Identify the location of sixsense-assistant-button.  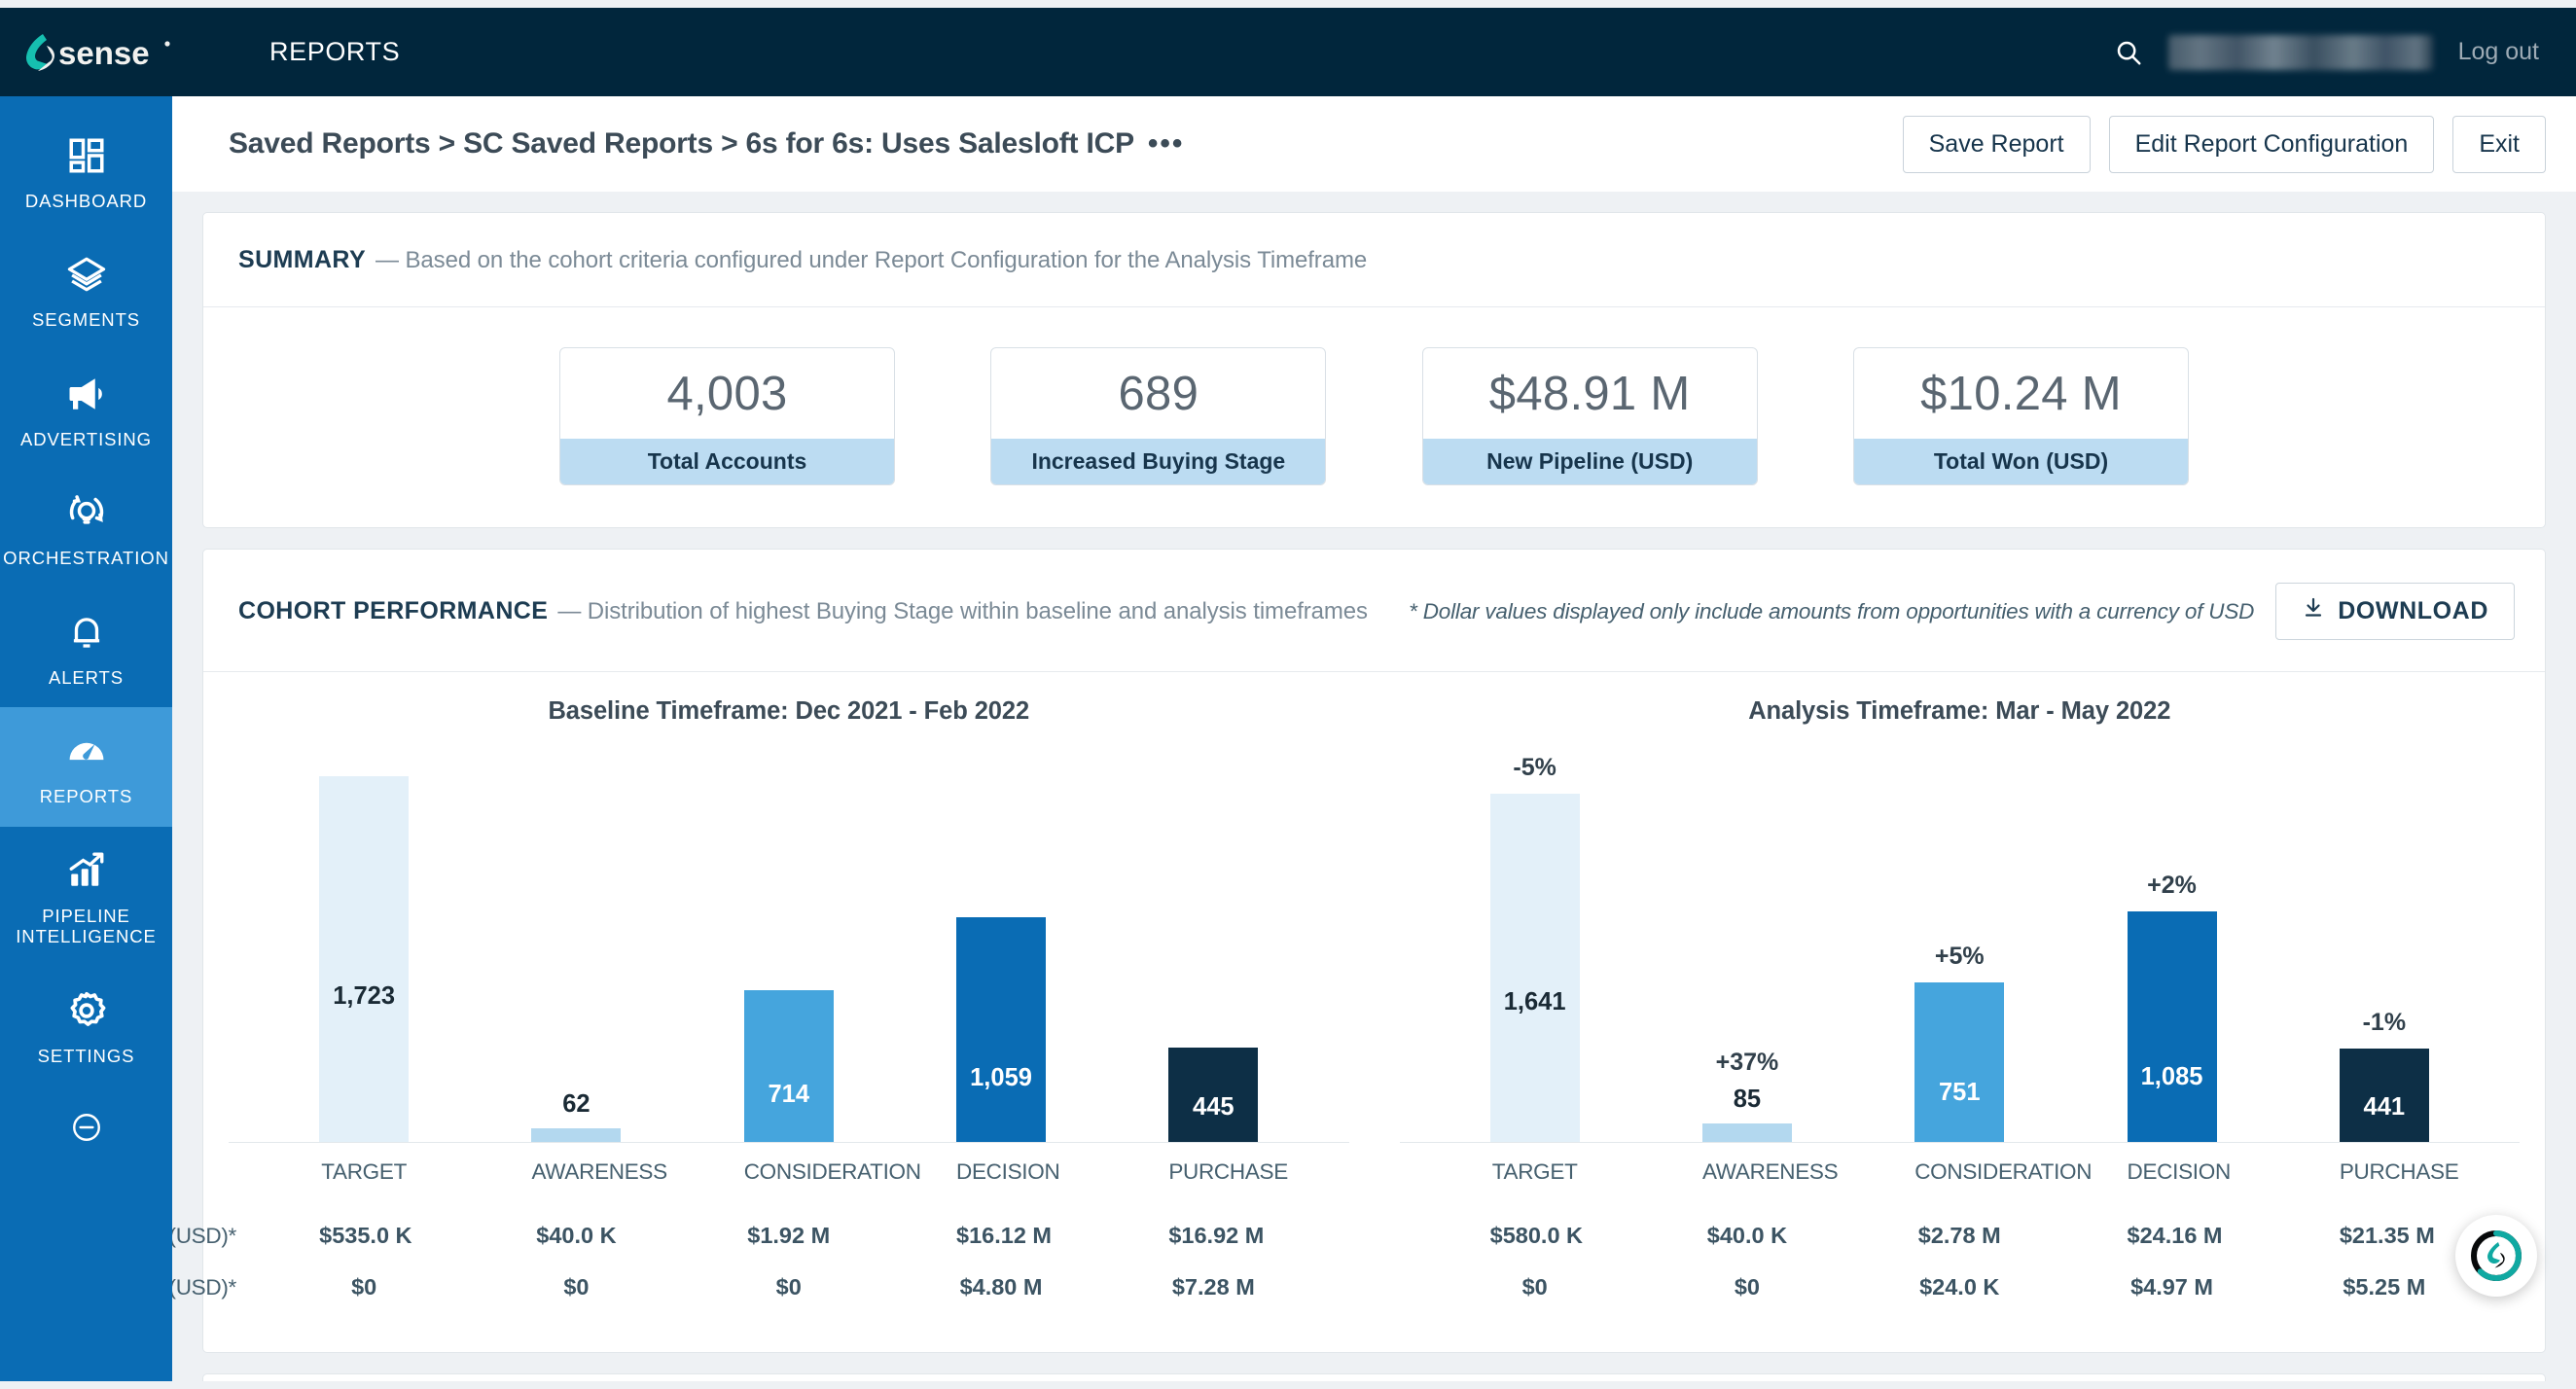
(2496, 1256).